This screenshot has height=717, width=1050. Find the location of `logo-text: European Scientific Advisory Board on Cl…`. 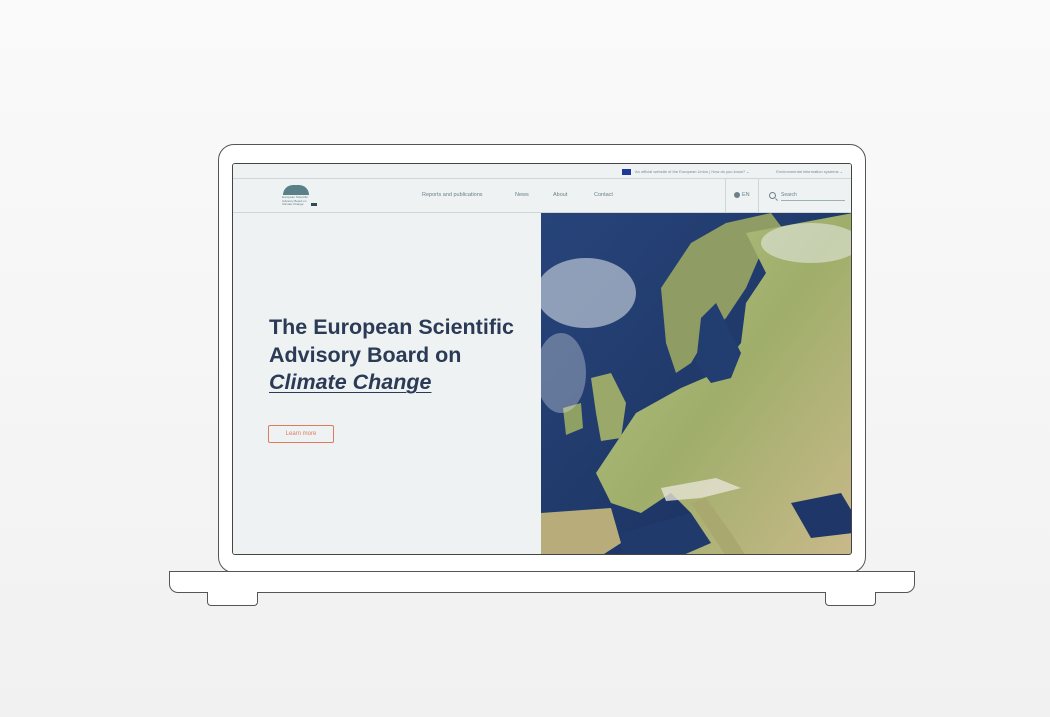

logo-text: European Scientific Advisory Board on Cl… is located at coordinates (295, 201).